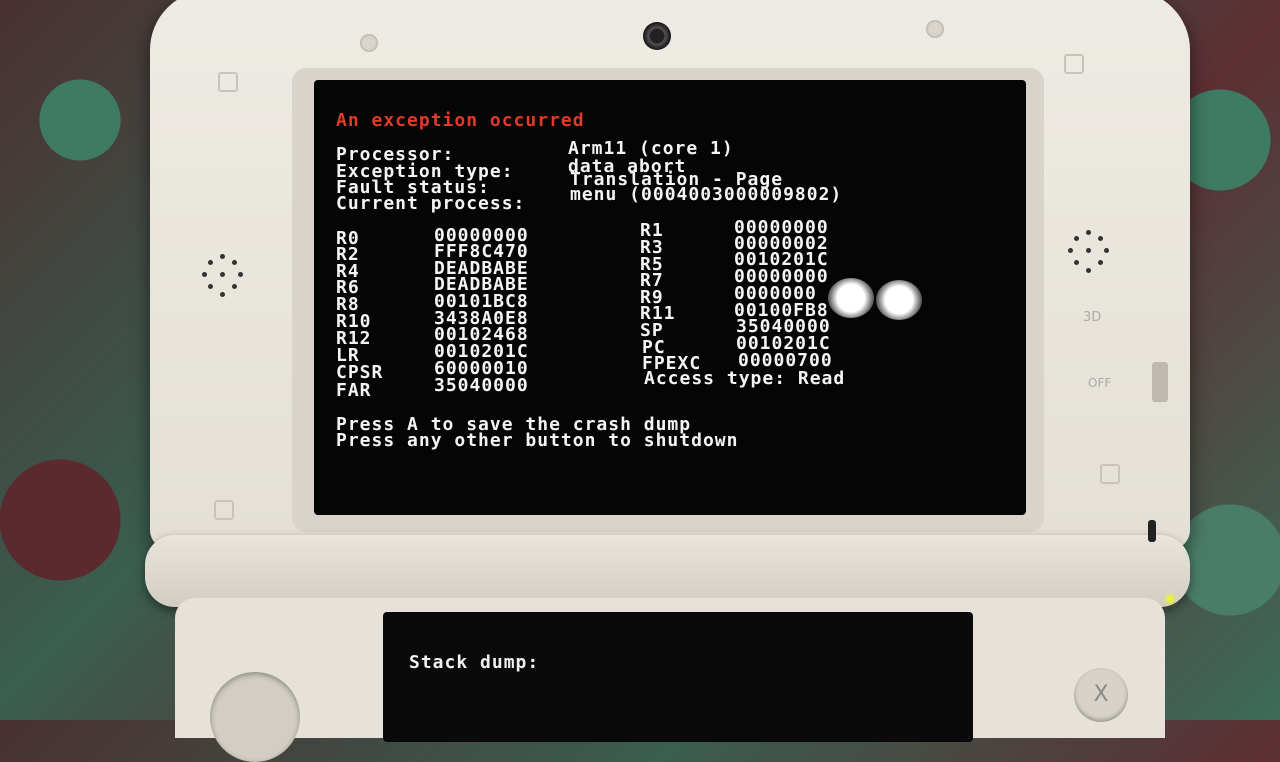 This screenshot has height=762, width=1280. What do you see at coordinates (1152, 531) in the screenshot?
I see `hinge-slot` at bounding box center [1152, 531].